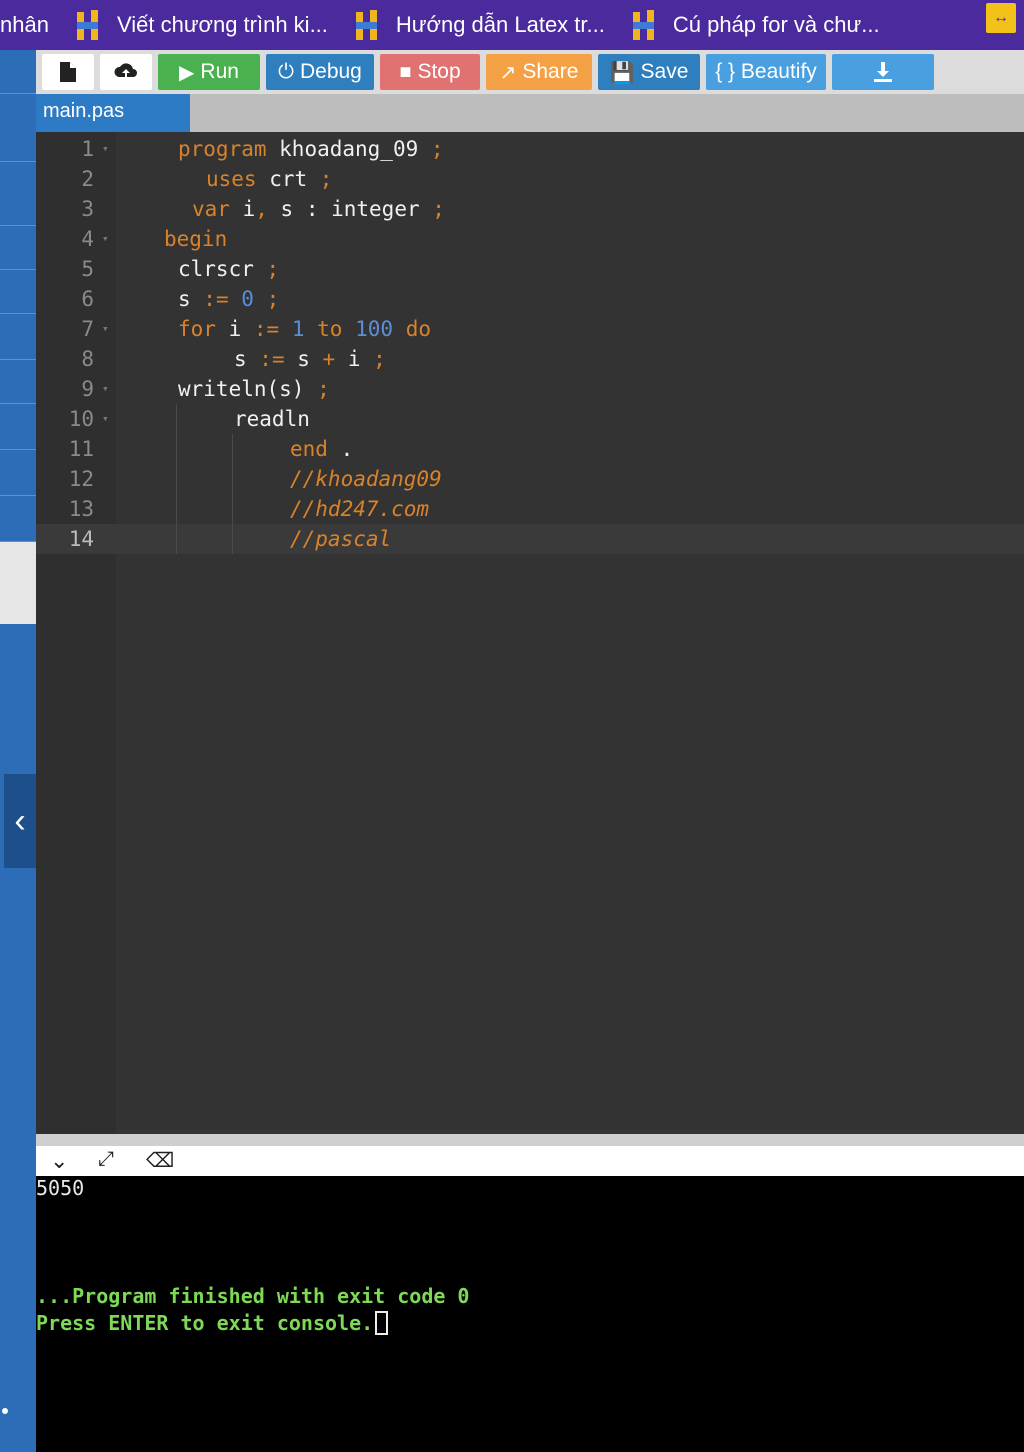 The height and width of the screenshot is (1452, 1024). What do you see at coordinates (530, 209) in the screenshot?
I see `code-line: 3 var i, s : integer ;` at bounding box center [530, 209].